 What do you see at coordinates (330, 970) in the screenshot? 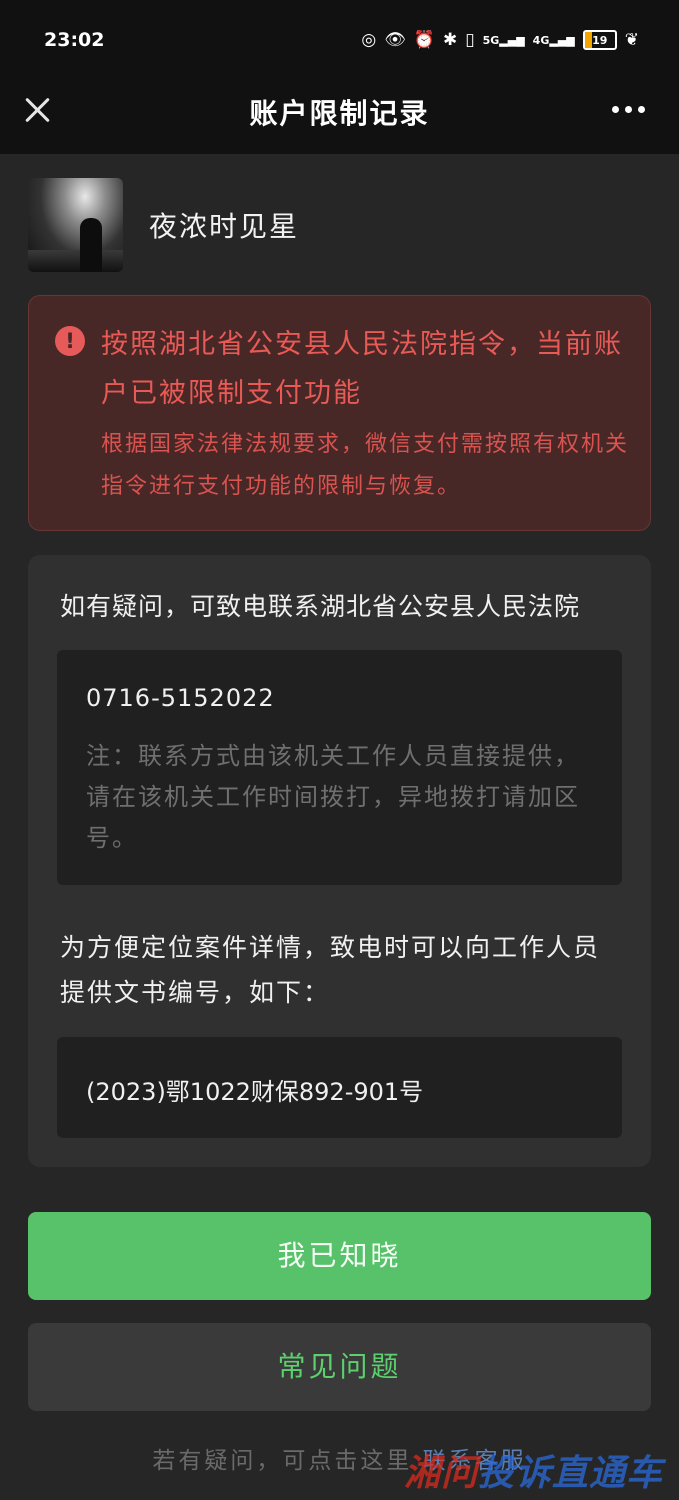
I see `document-prompt: 为方便定位案件详情，致电时可以向工作人员提供文书编号，如下：` at bounding box center [330, 970].